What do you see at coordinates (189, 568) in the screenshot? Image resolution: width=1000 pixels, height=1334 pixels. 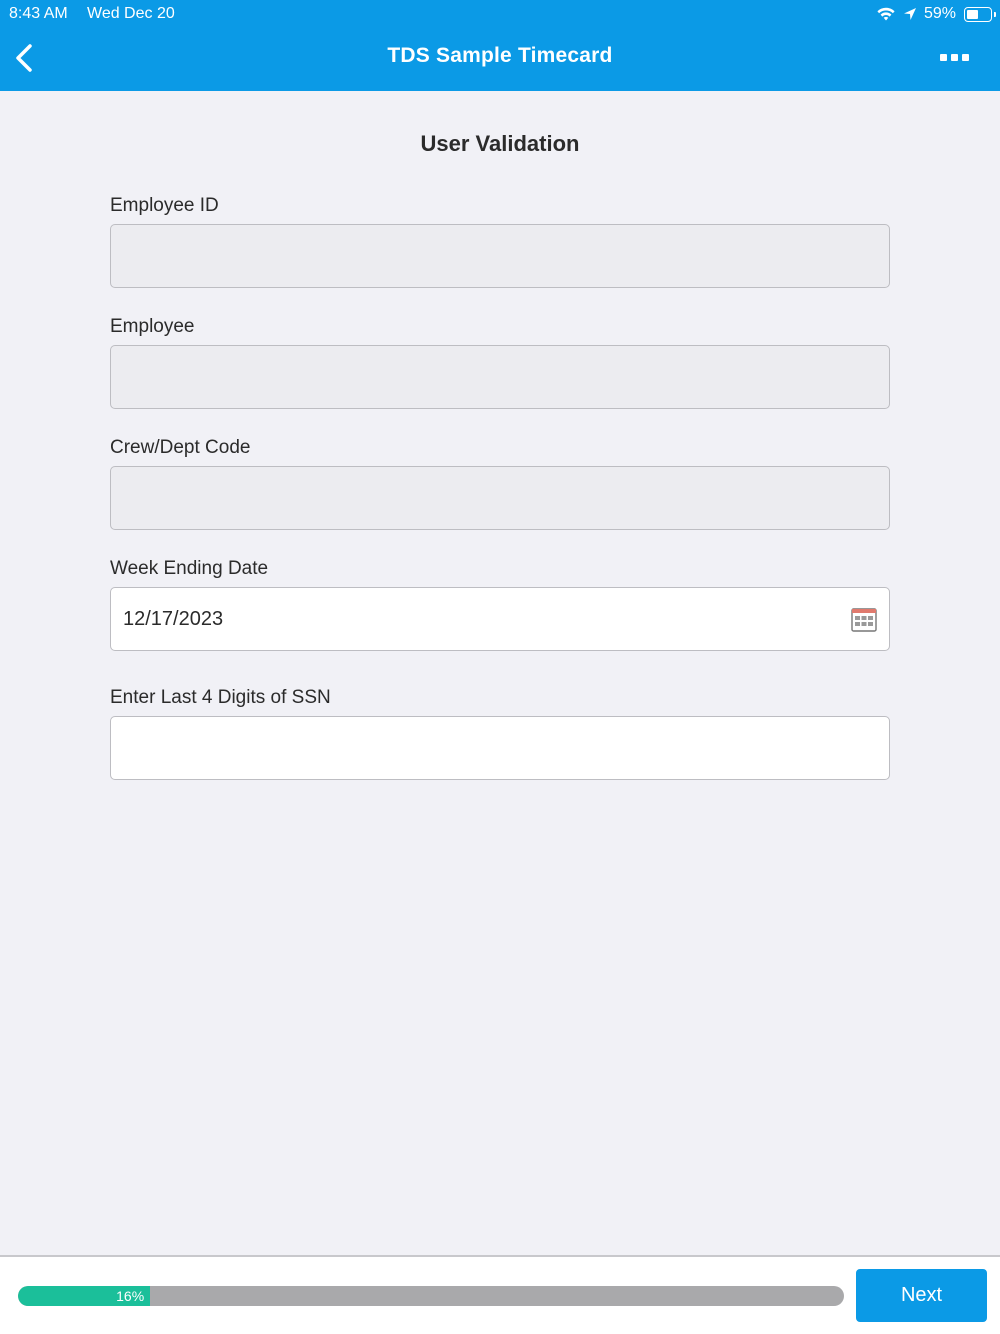 I see `week-ending-date-label: Week Ending Date` at bounding box center [189, 568].